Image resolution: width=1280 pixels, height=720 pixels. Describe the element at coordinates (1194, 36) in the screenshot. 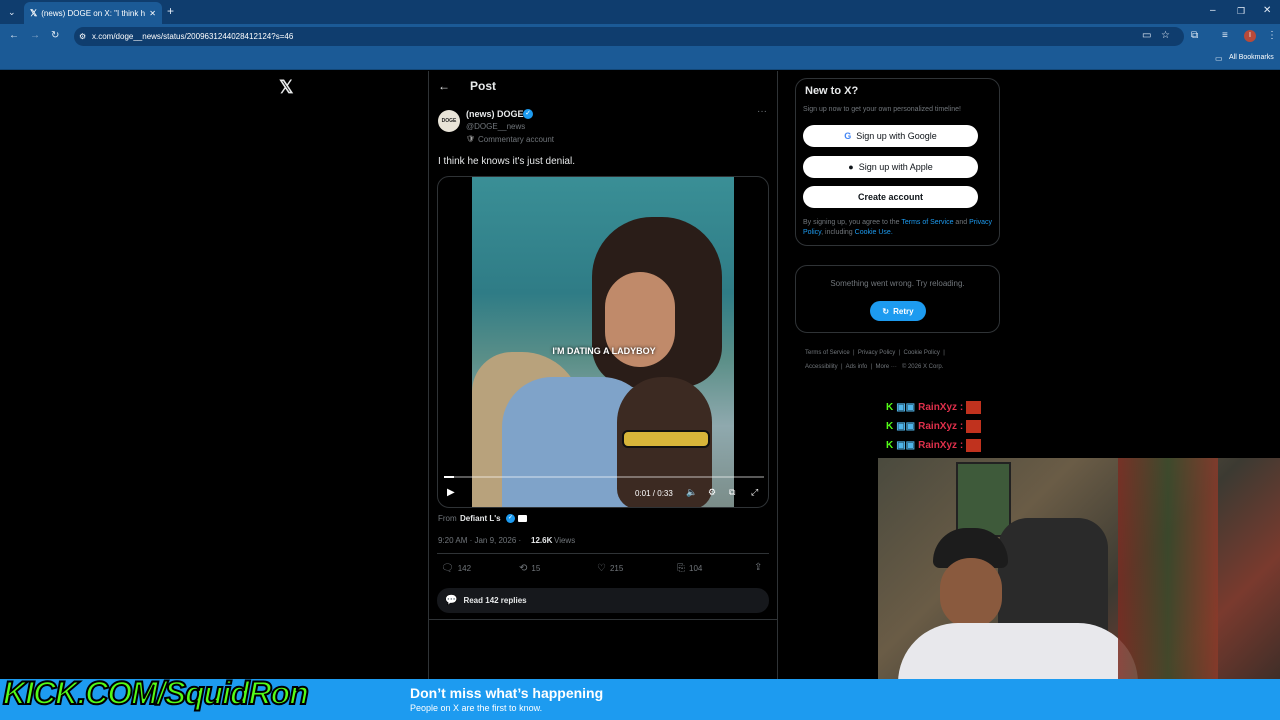

I see `extensions-icon: ⧉` at that location.